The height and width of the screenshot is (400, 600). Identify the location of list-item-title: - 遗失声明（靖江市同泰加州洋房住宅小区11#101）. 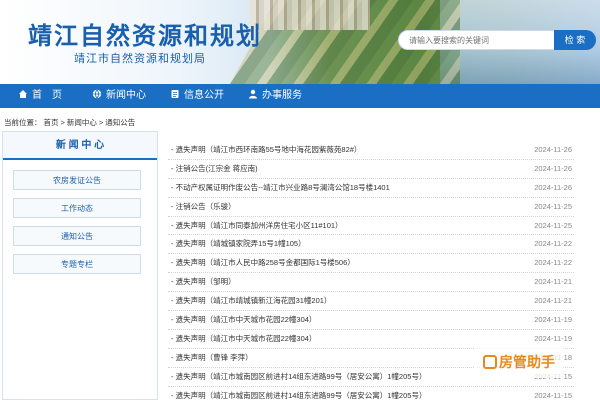
(257, 226).